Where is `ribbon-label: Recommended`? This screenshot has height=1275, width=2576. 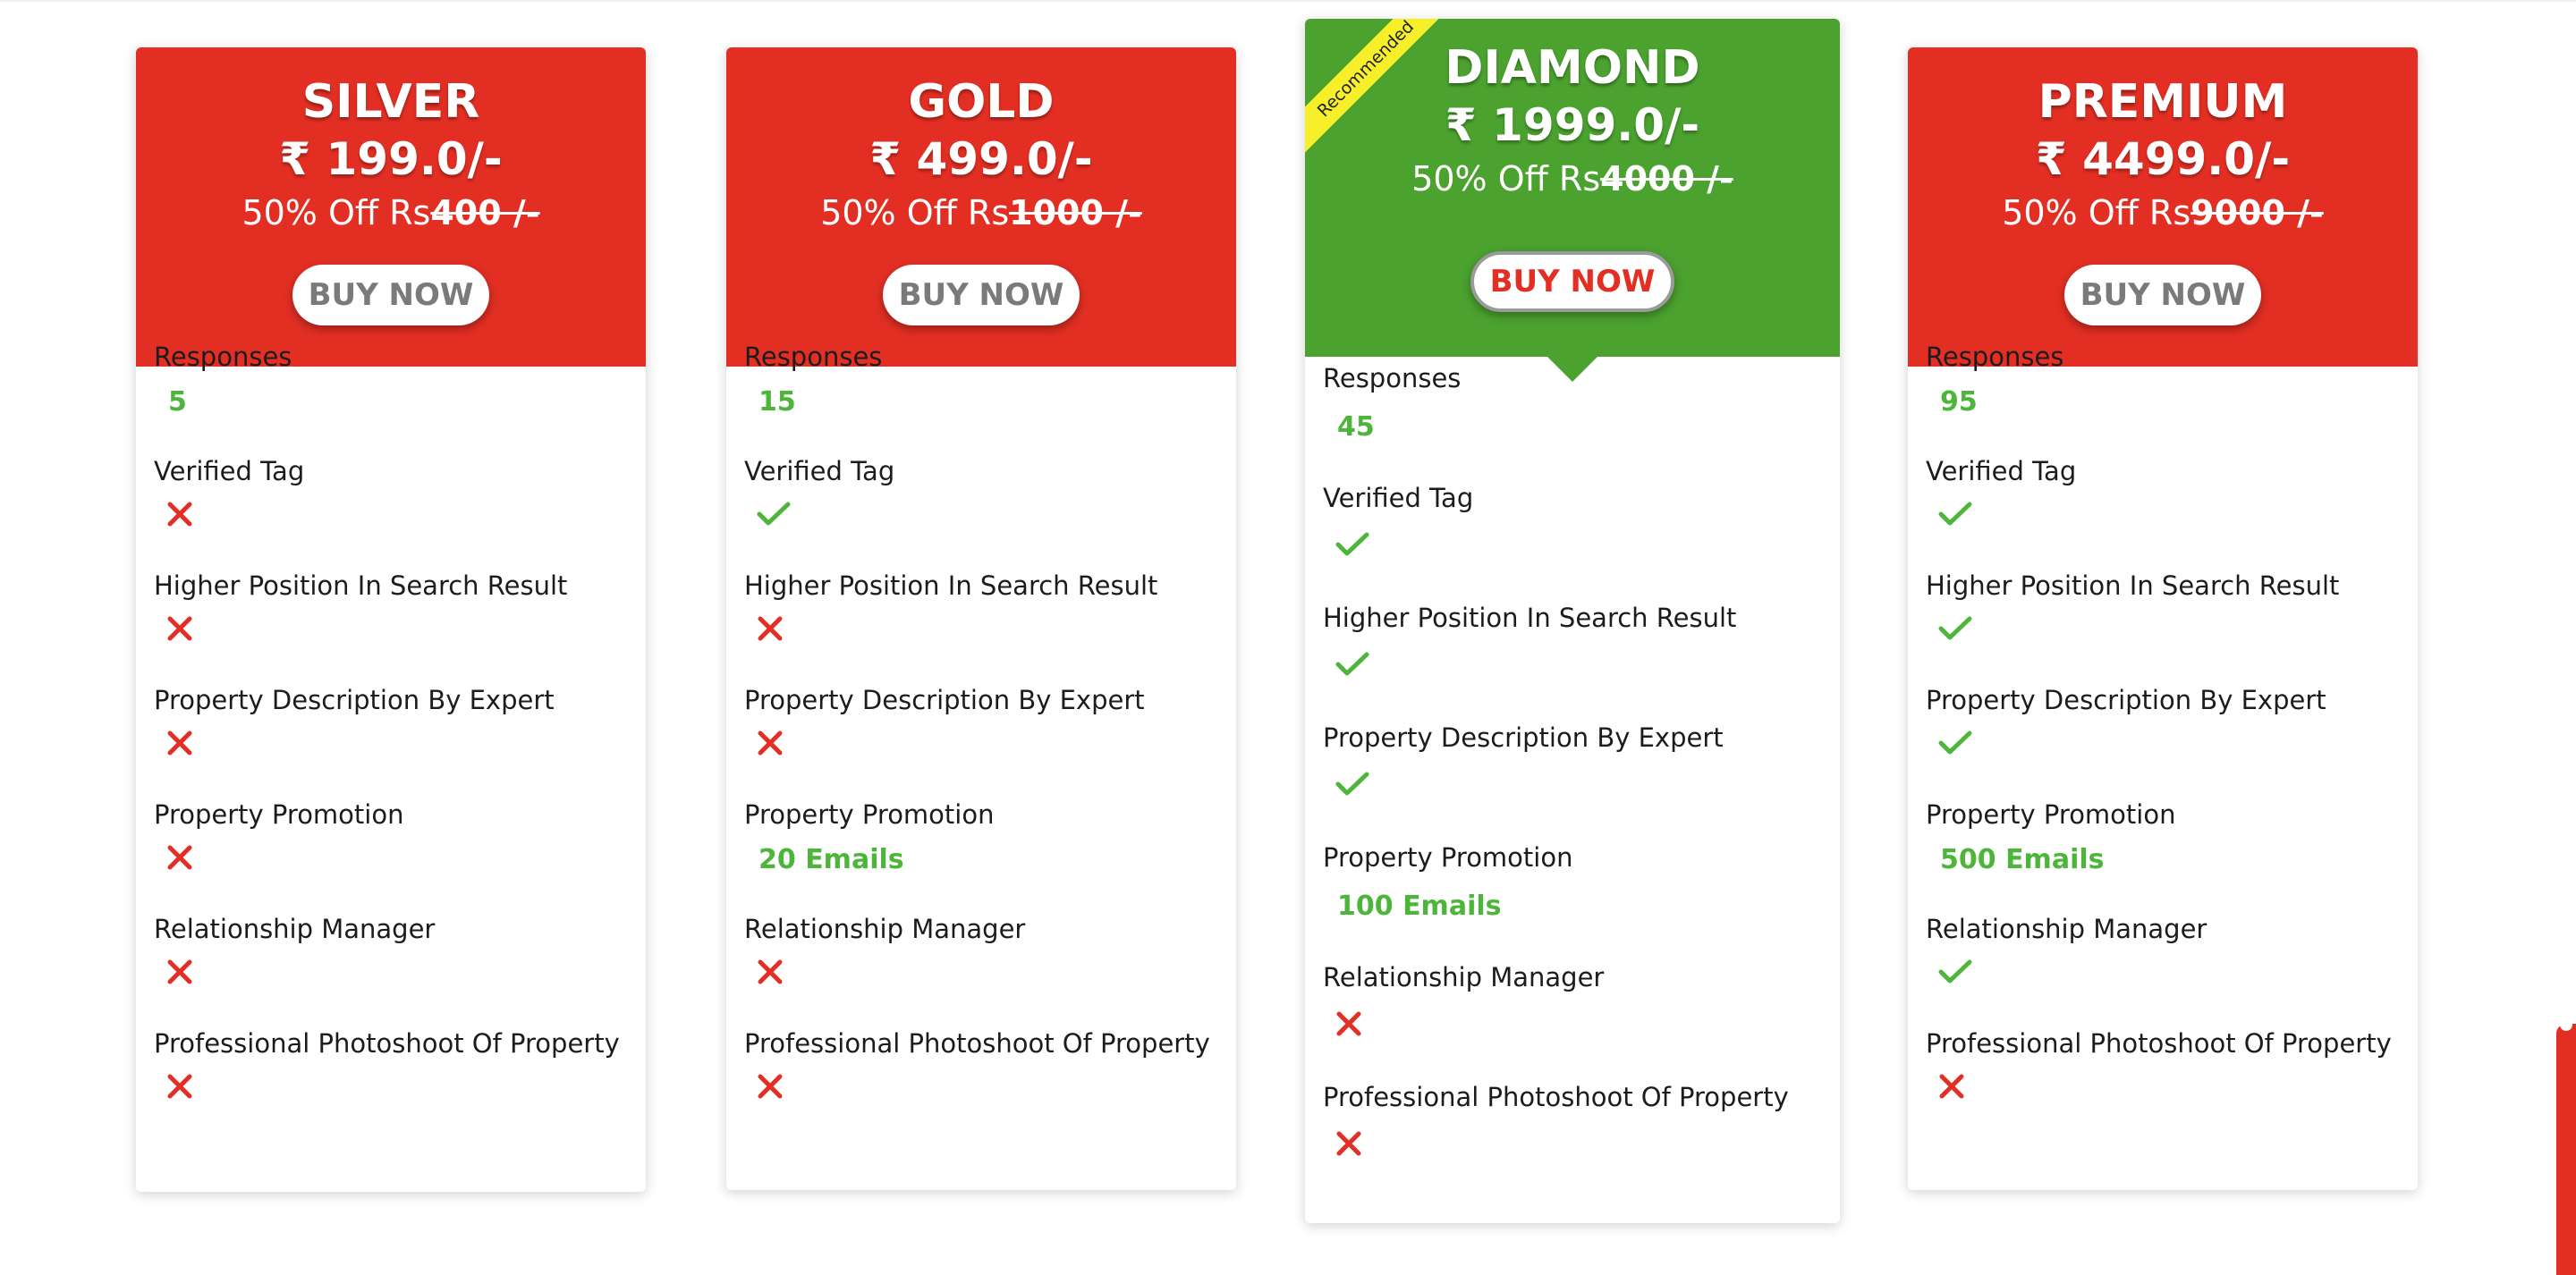 ribbon-label: Recommended is located at coordinates (1376, 87).